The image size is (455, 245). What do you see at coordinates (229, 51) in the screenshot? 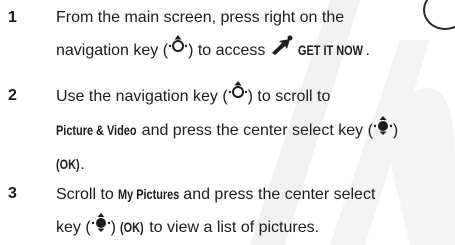
I see `text-segment: ) to access` at bounding box center [229, 51].